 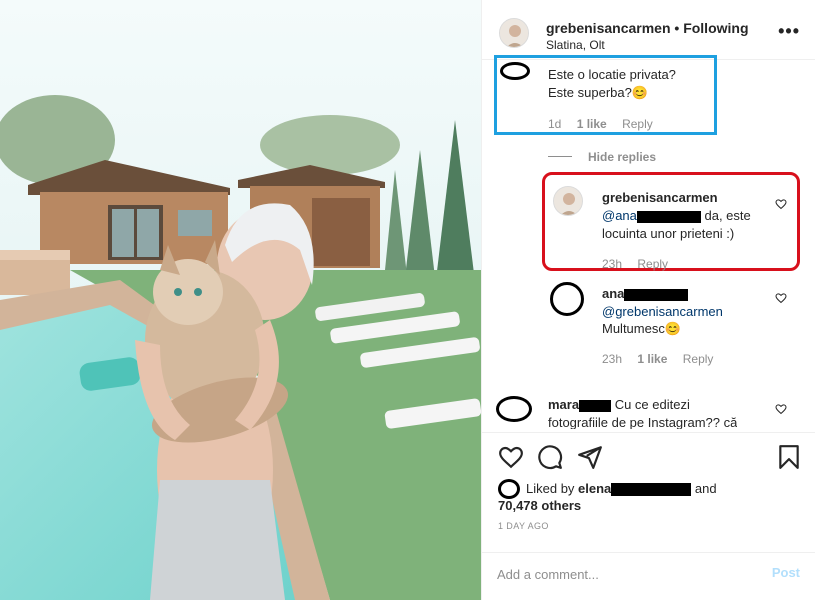 I want to click on avatar-picture, so click(x=514, y=33).